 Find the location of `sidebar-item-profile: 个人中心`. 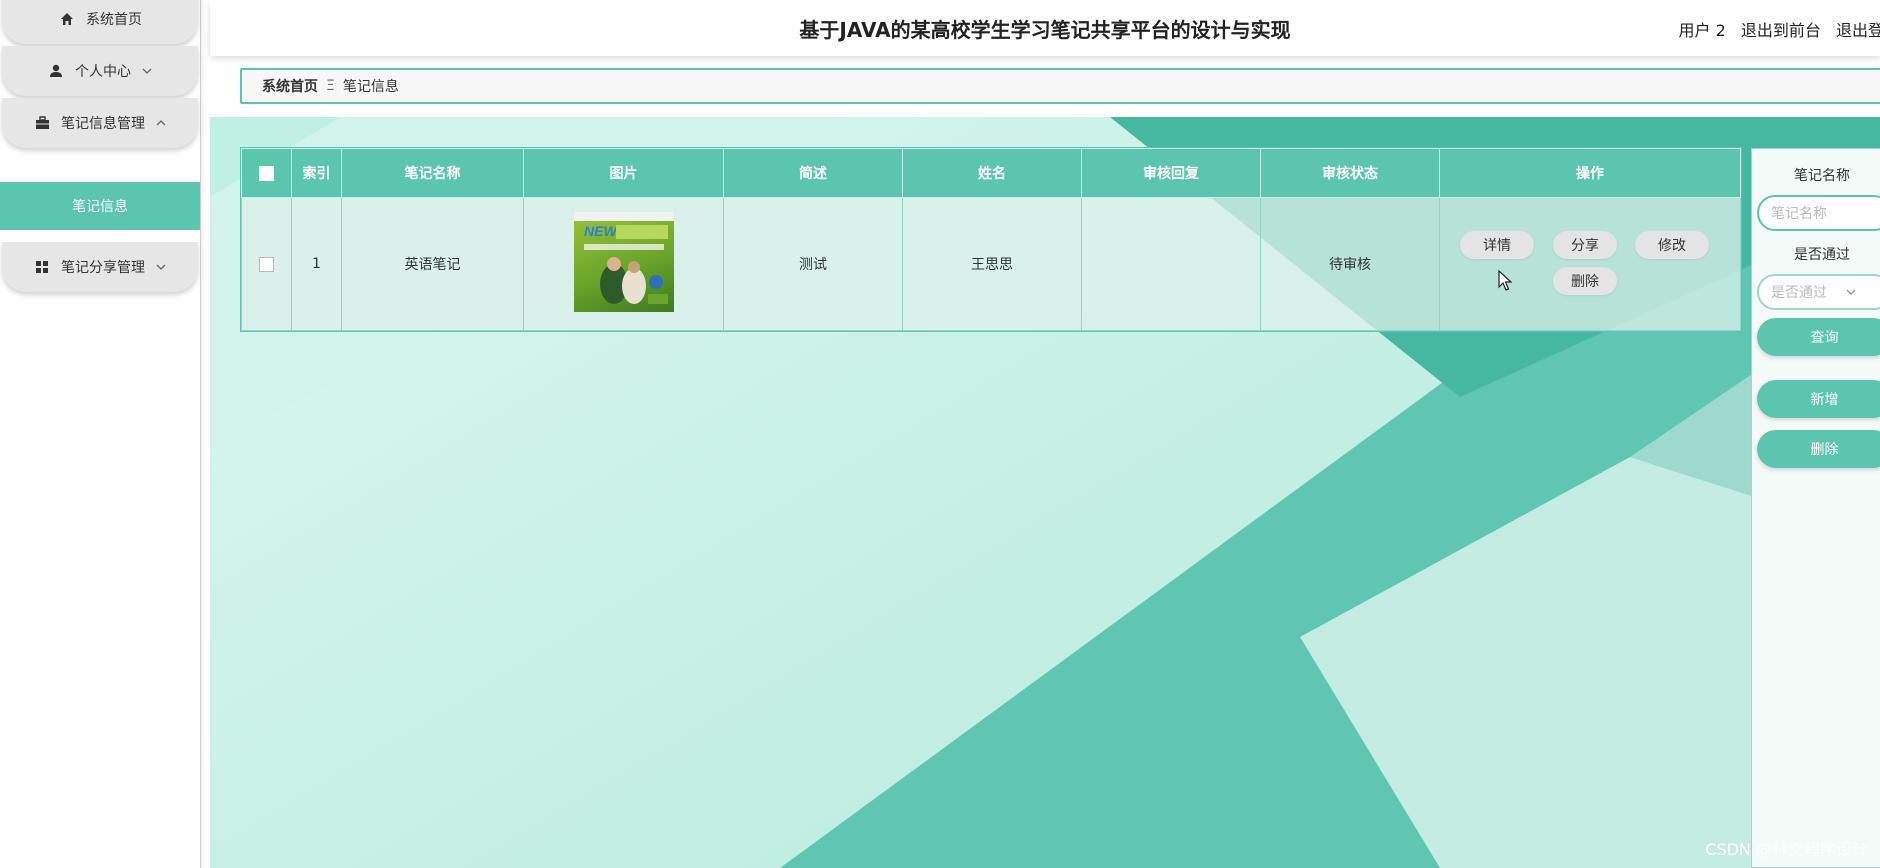

sidebar-item-profile: 个人中心 is located at coordinates (100, 71).